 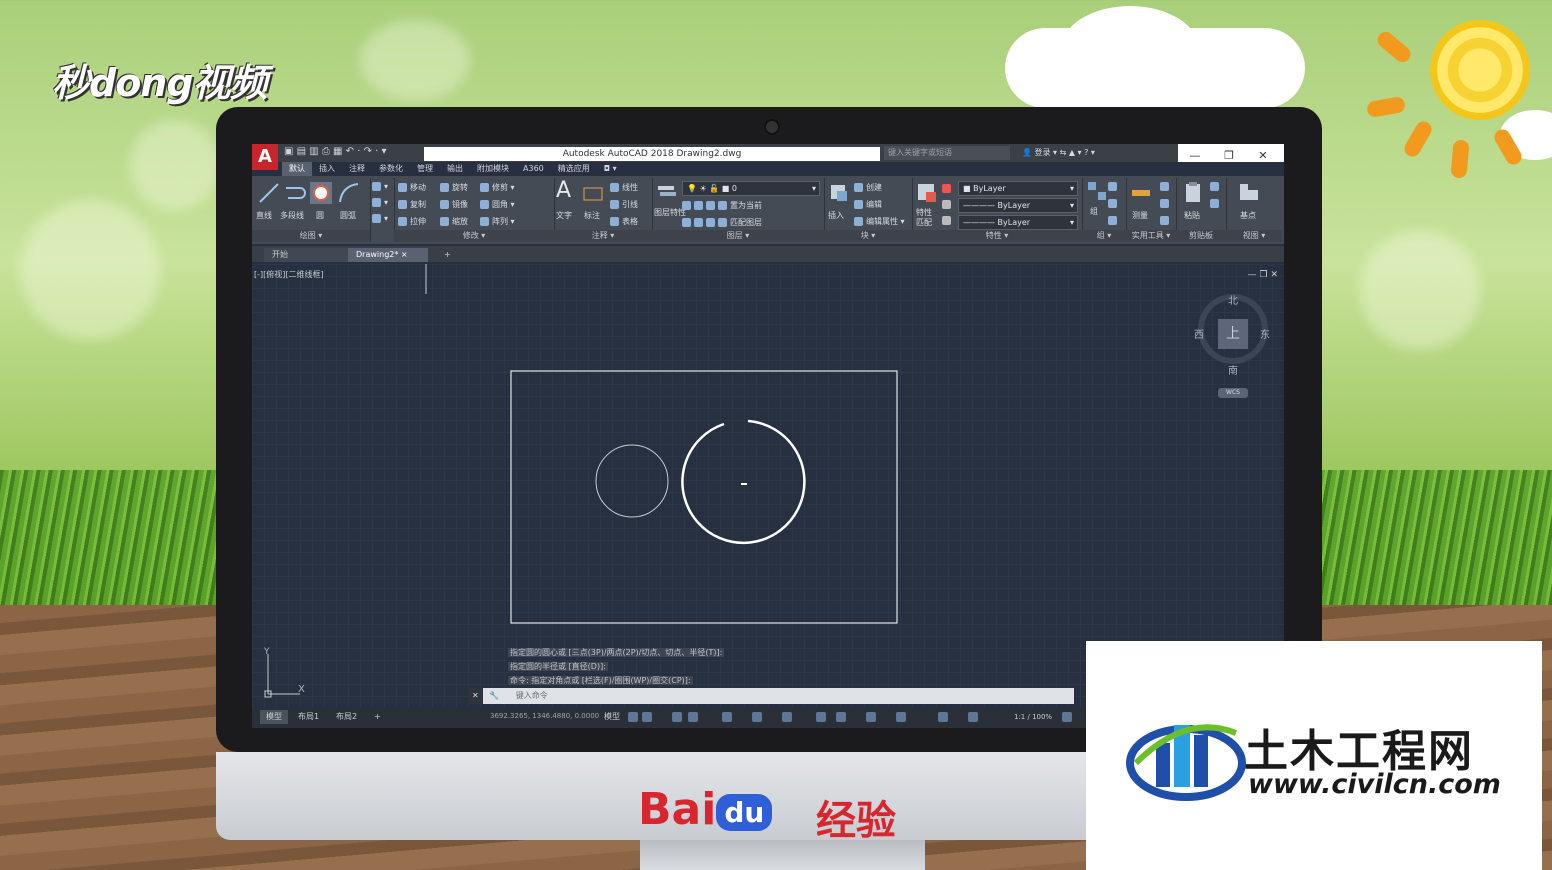 I want to click on measure-icon, so click(x=1141, y=193).